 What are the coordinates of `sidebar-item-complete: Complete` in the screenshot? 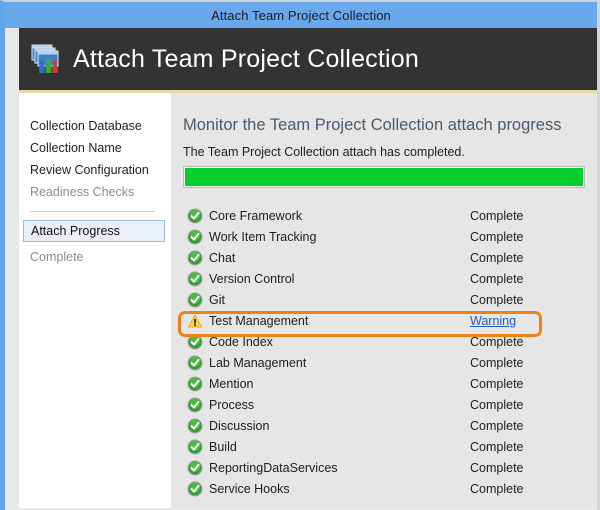 It's located at (95, 257).